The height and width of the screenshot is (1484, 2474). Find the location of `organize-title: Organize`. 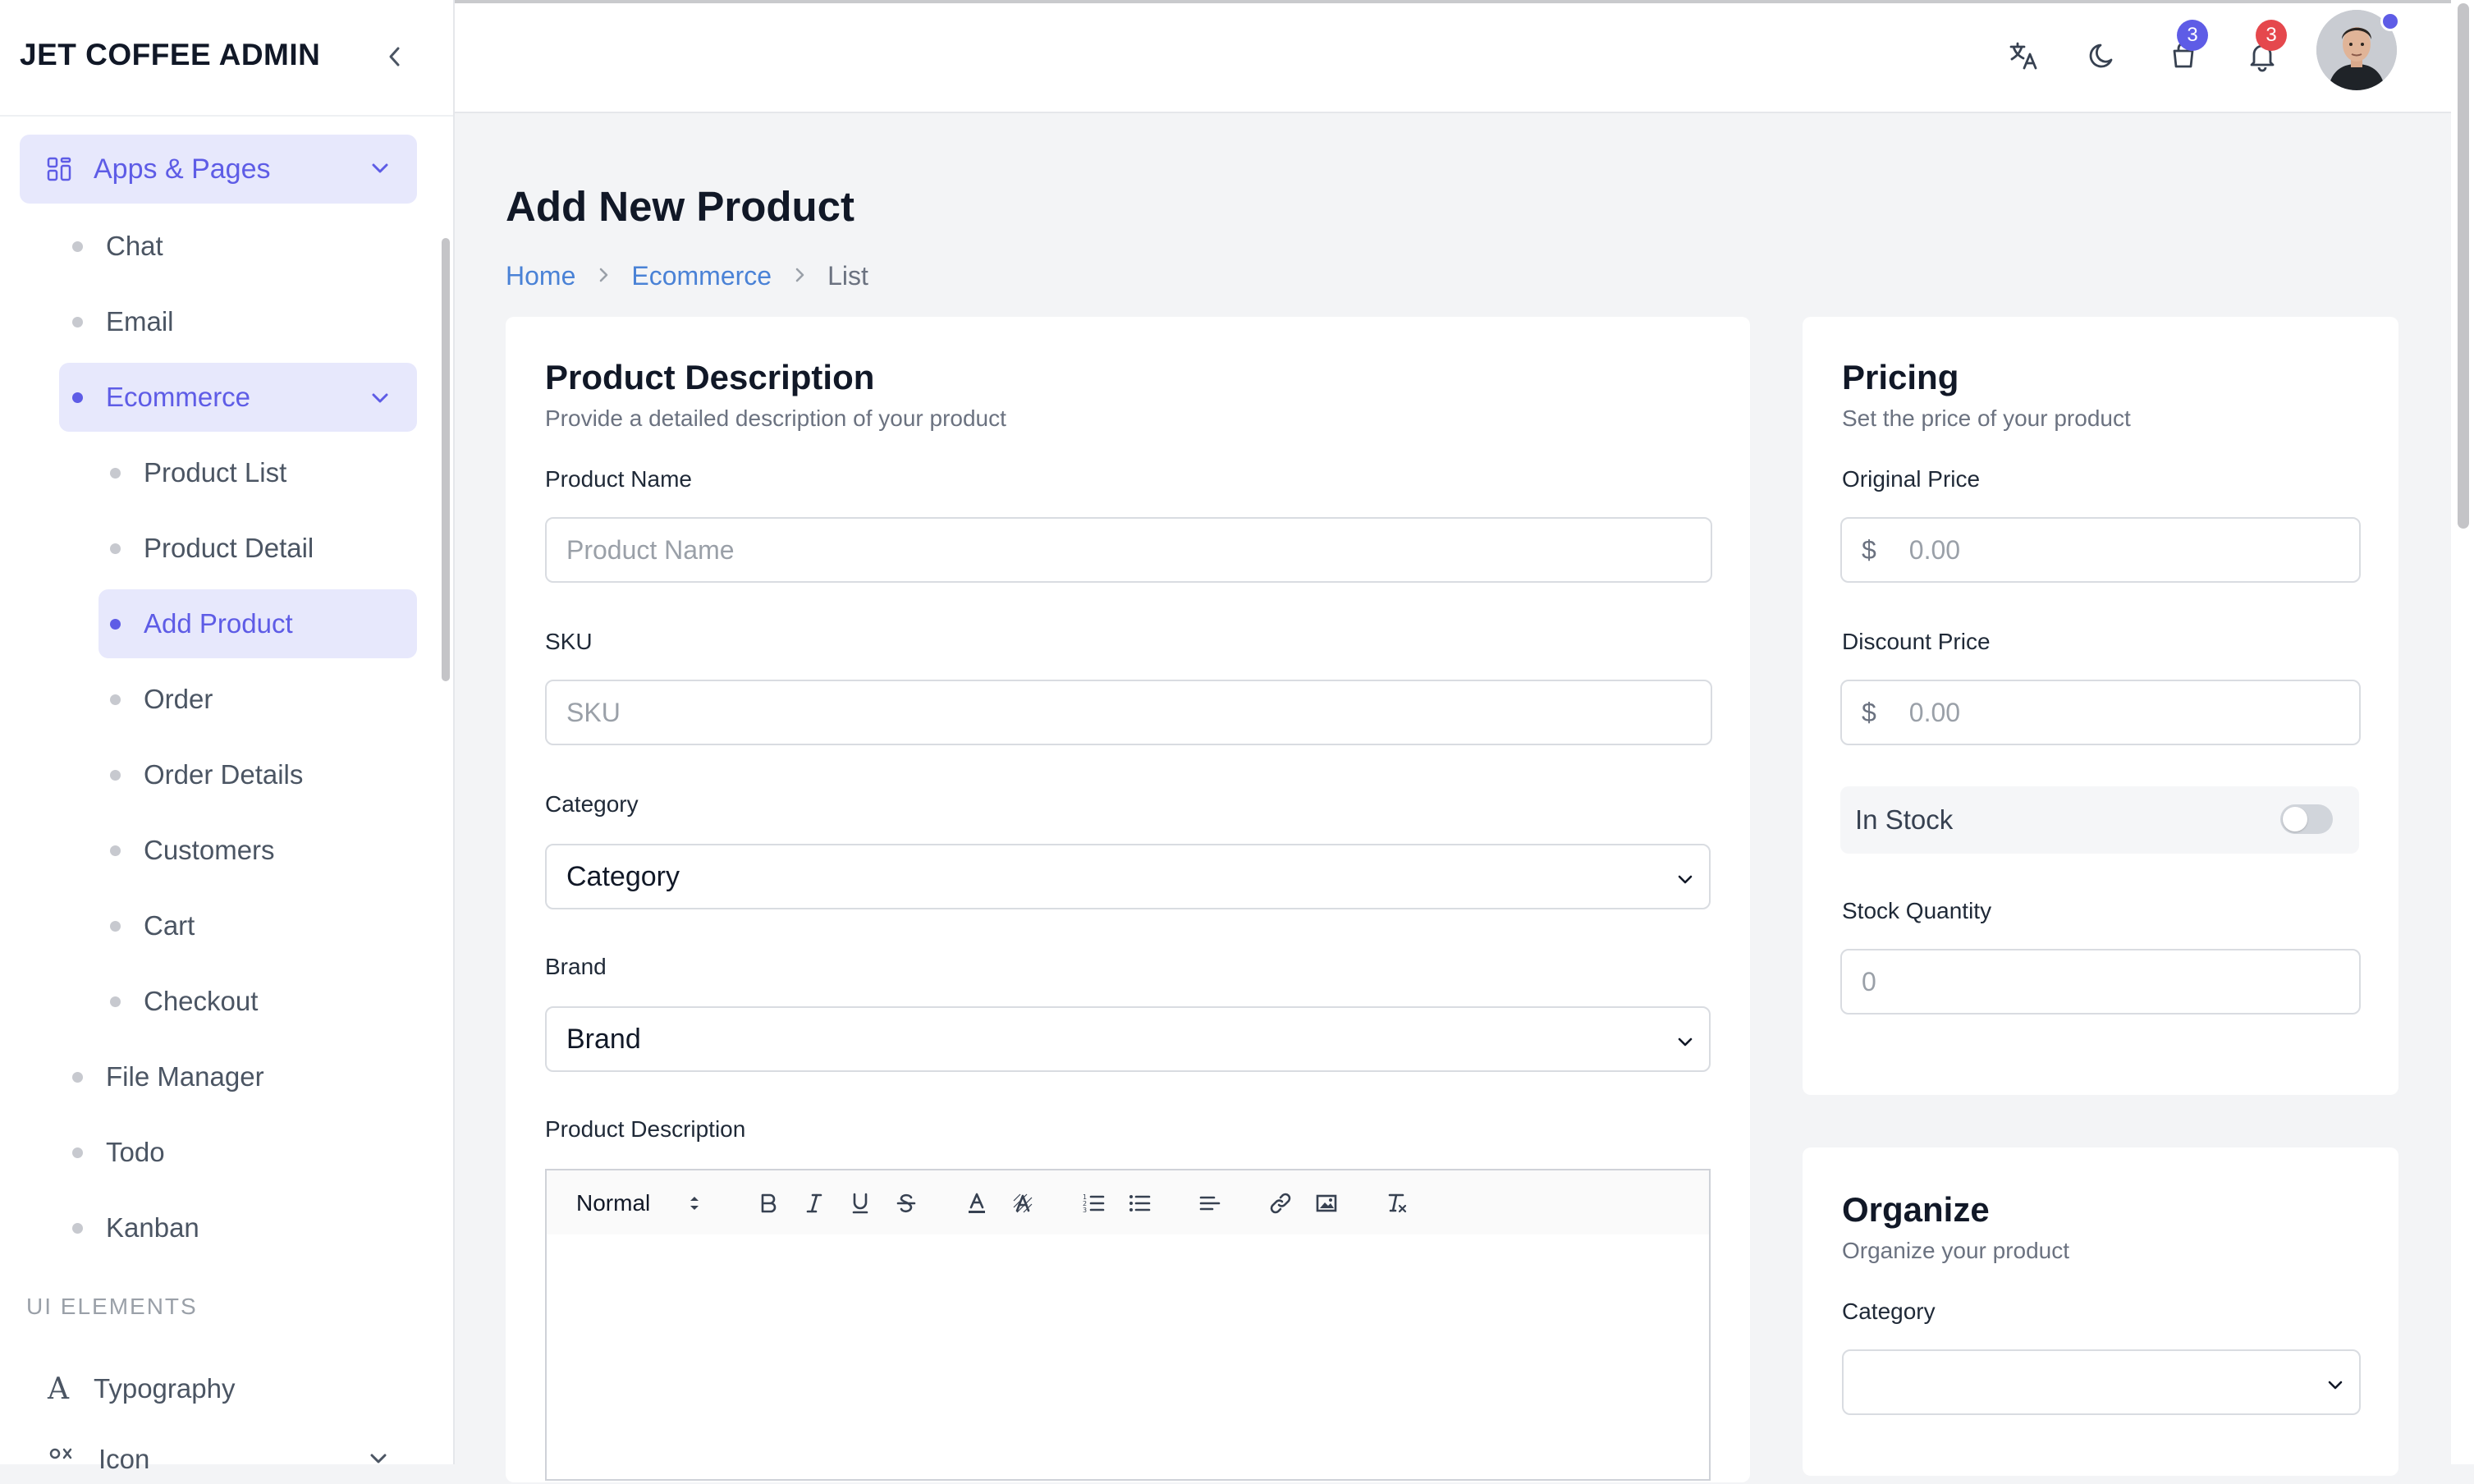

organize-title: Organize is located at coordinates (1916, 1209).